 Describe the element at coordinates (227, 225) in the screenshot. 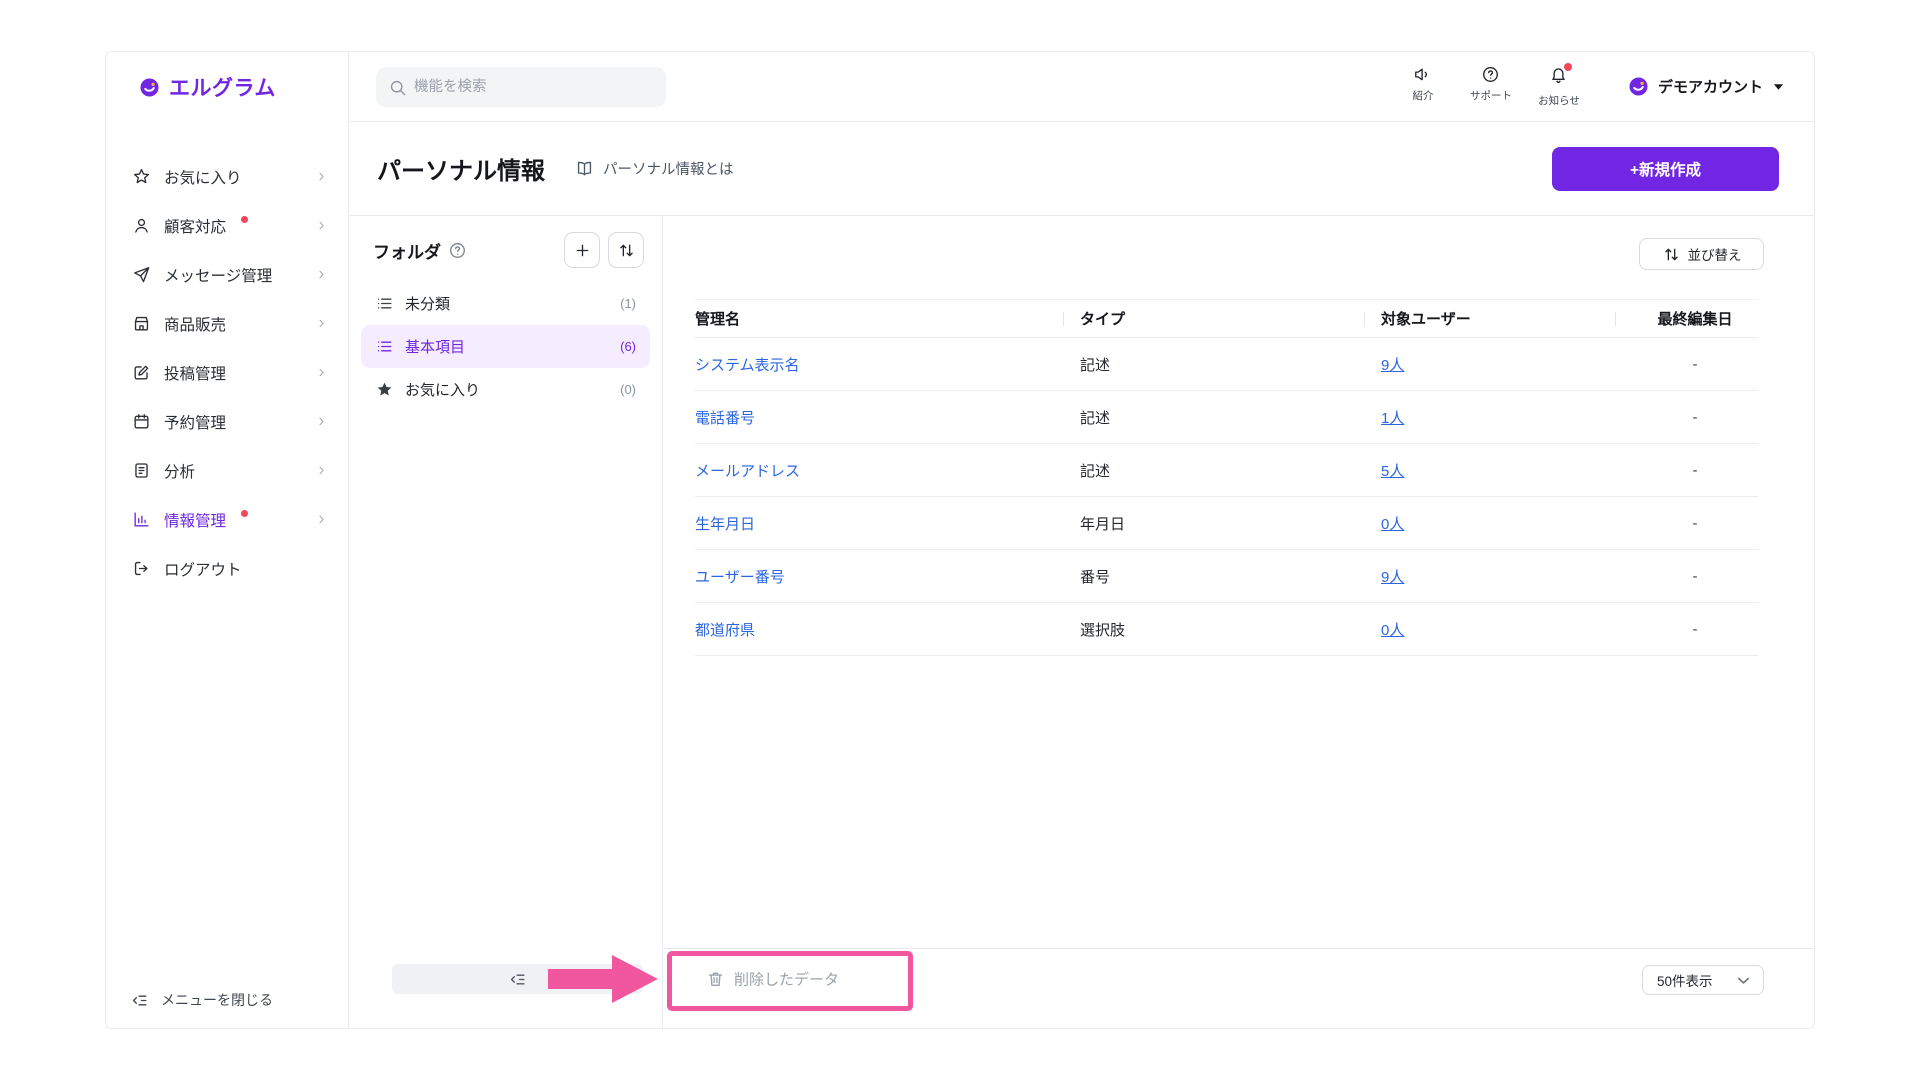

I see `sidebar-item-customer-support: 顧客対応` at that location.